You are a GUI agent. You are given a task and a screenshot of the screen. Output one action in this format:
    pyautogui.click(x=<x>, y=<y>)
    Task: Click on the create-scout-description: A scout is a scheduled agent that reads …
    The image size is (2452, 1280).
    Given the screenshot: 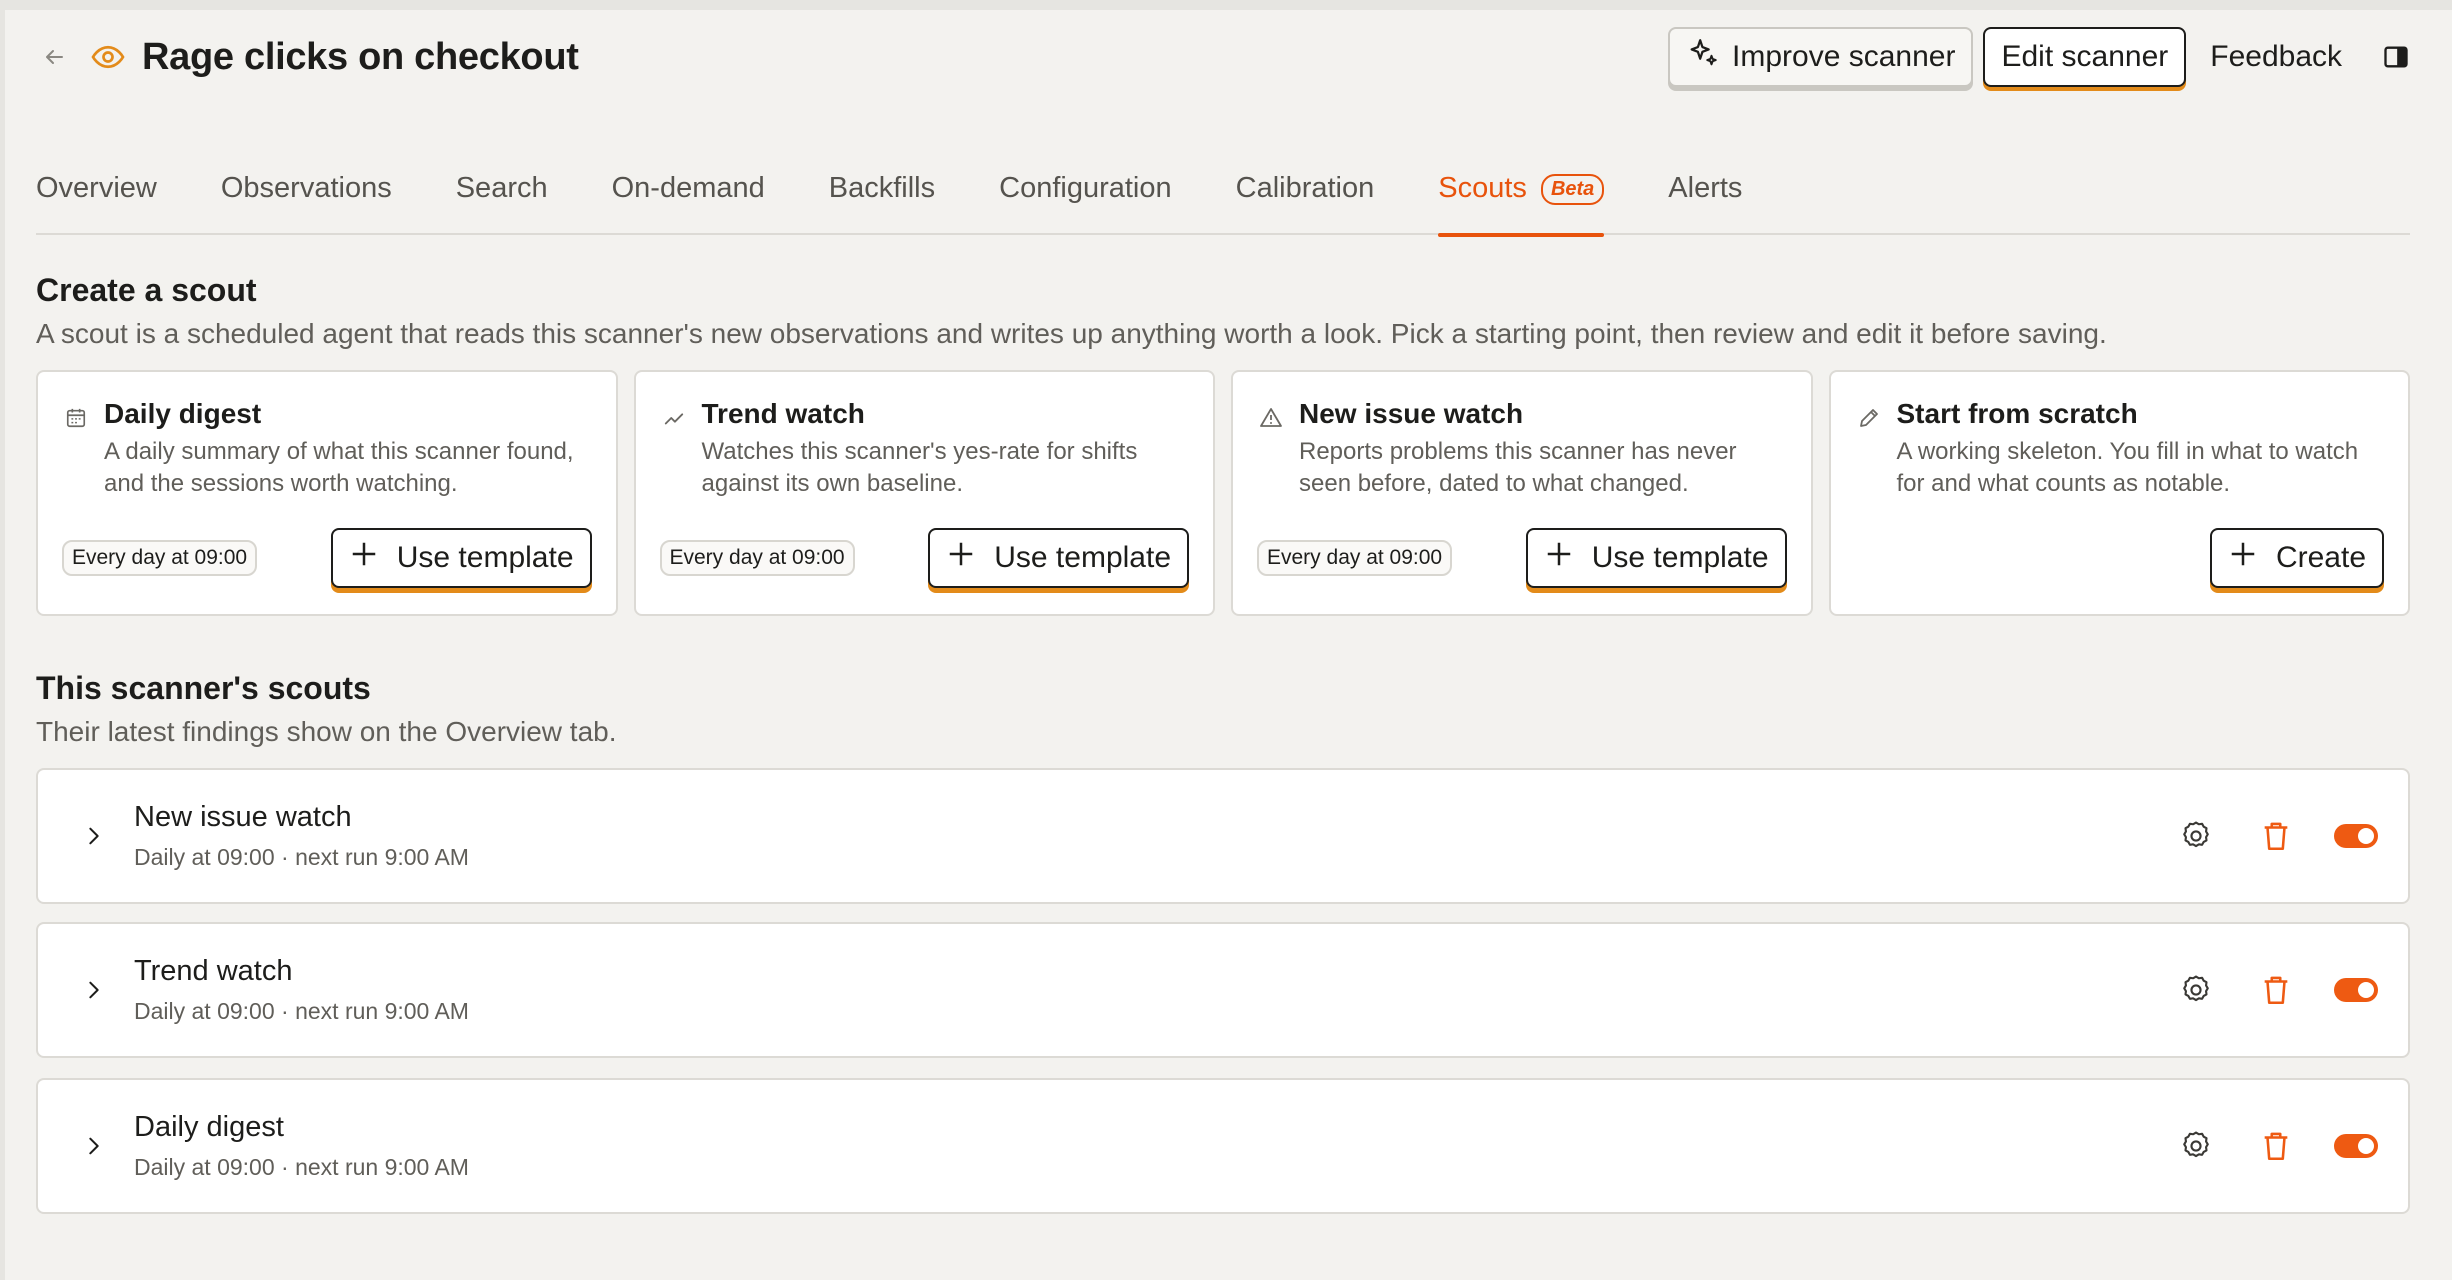 What is the action you would take?
    pyautogui.click(x=1071, y=333)
    